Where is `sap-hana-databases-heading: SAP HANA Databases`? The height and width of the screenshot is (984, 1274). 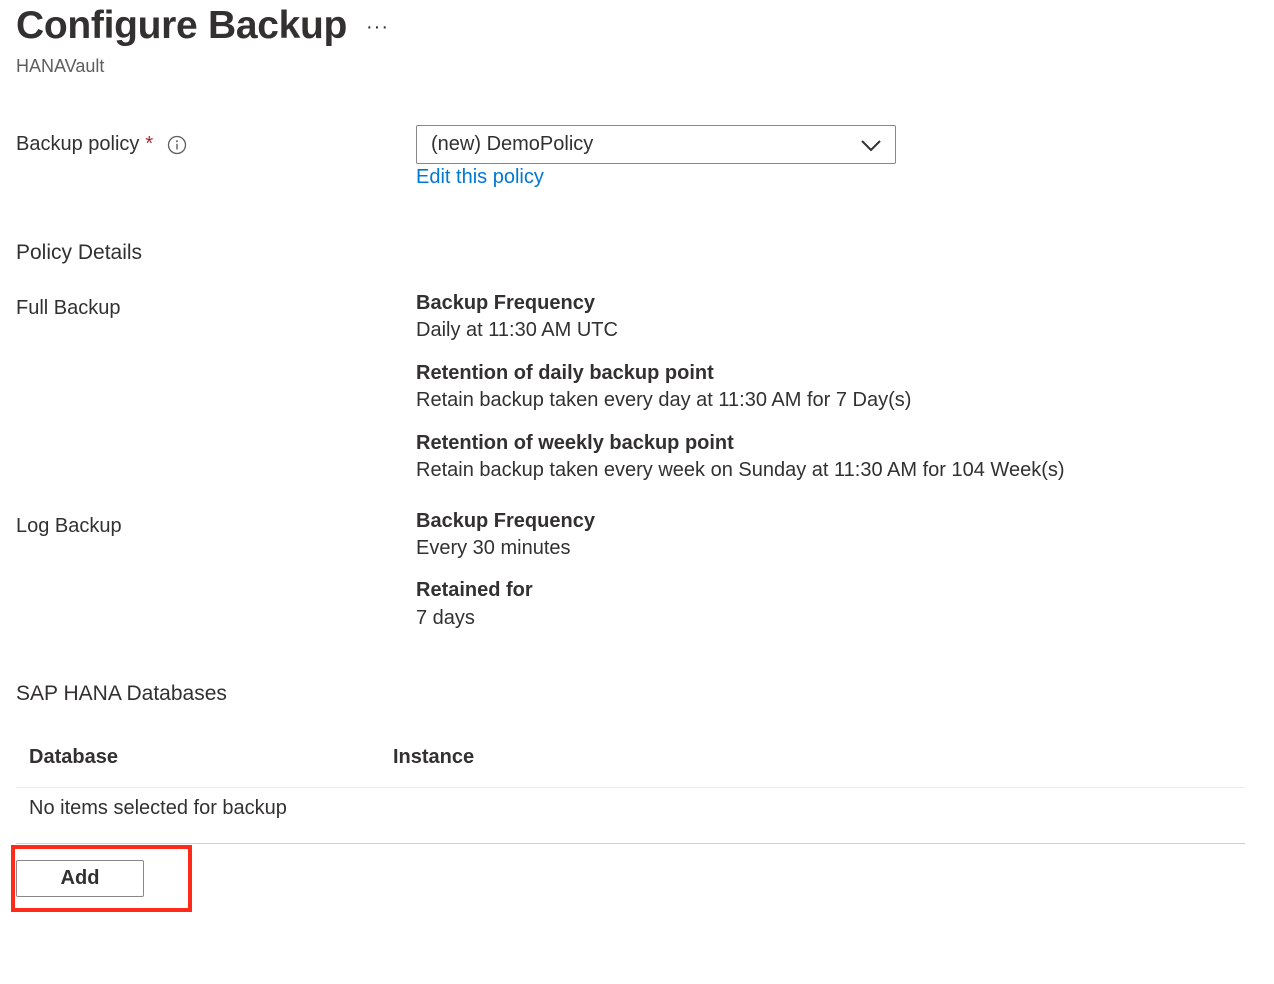
sap-hana-databases-heading: SAP HANA Databases is located at coordinates (121, 693).